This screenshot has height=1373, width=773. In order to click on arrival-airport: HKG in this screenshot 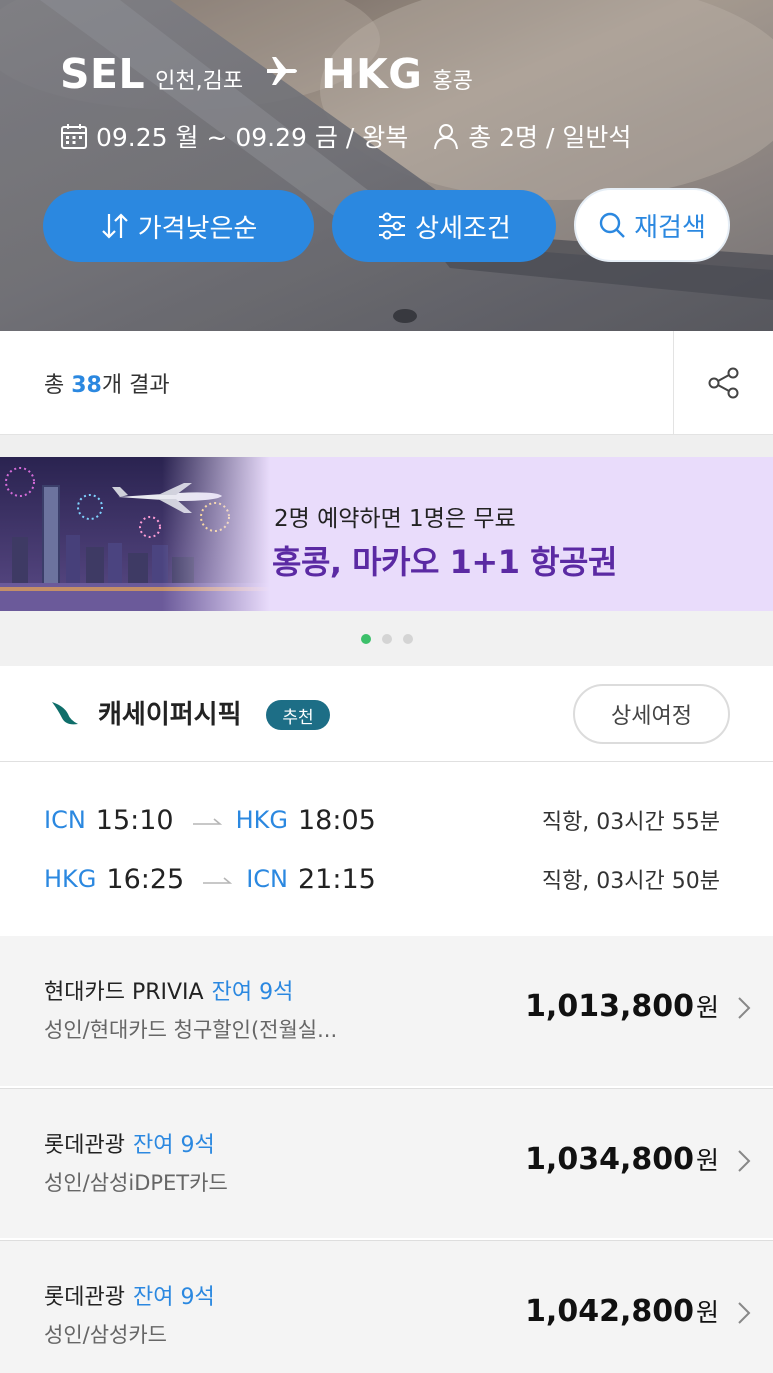, I will do `click(261, 820)`.